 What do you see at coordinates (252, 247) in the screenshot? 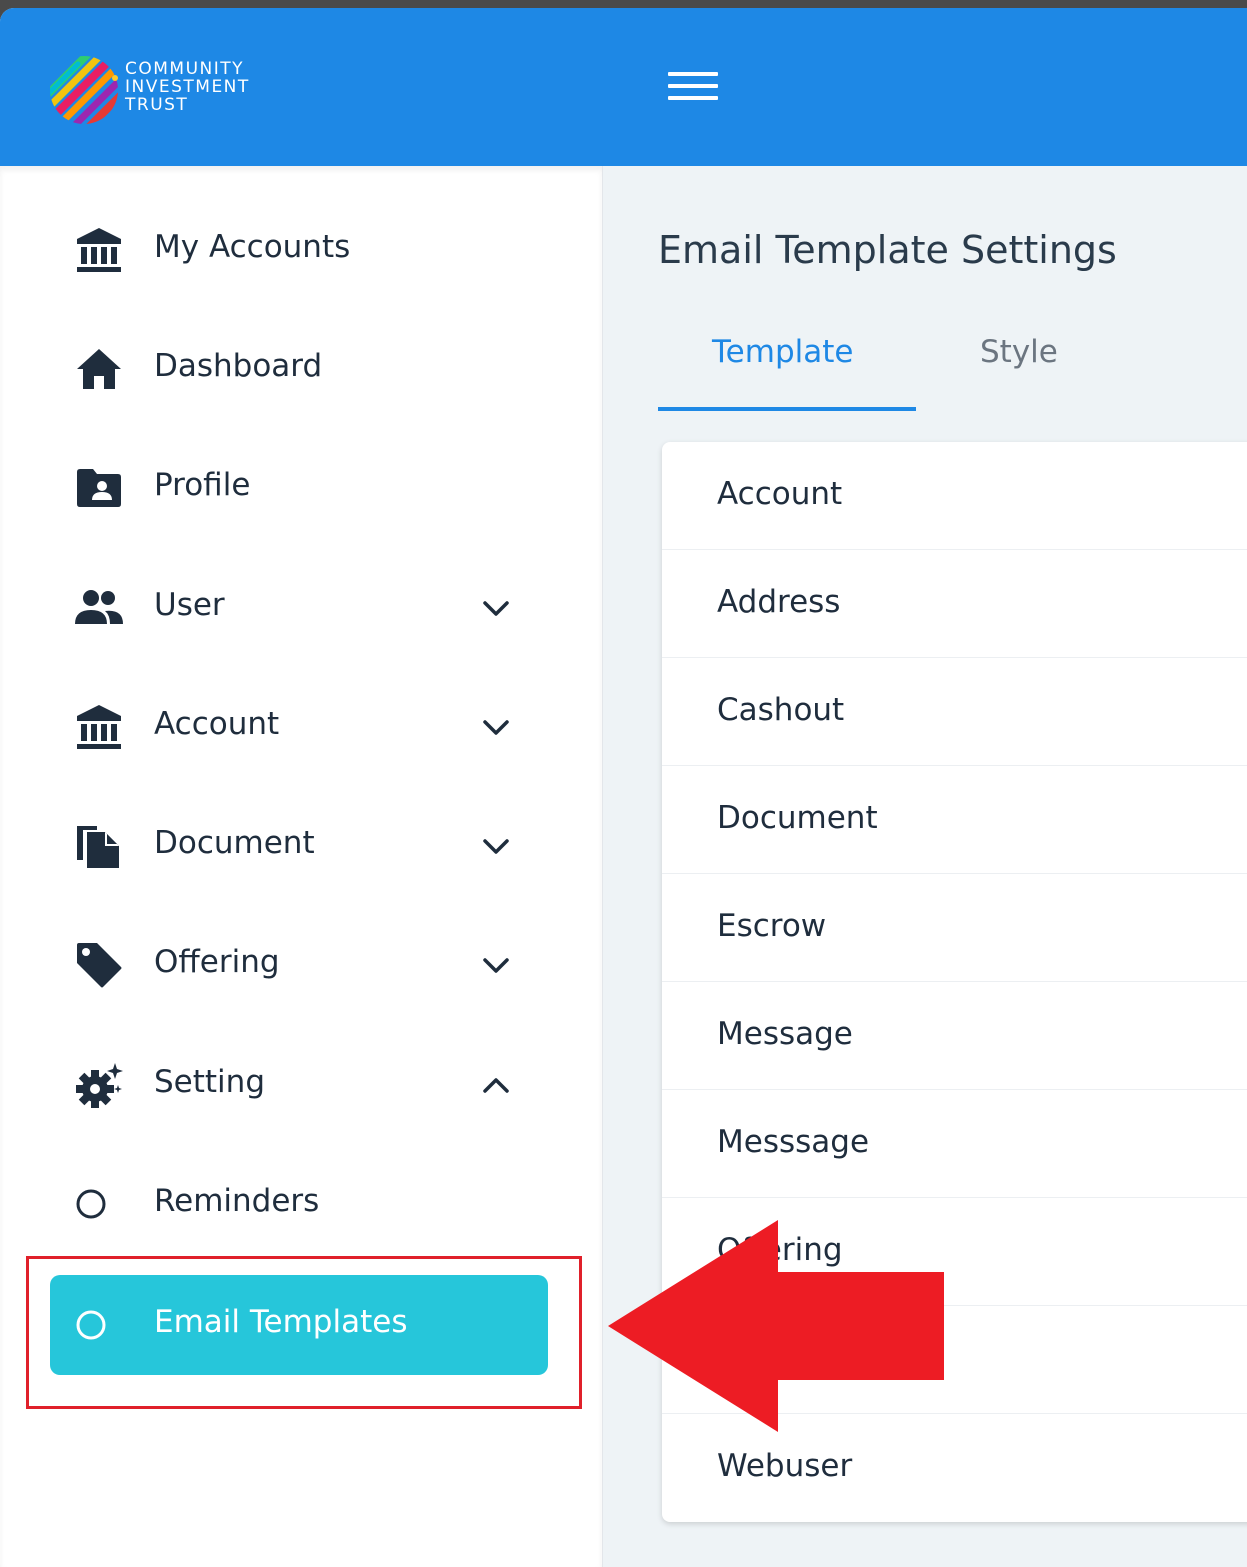
I see `sidebar-item-label: My Accounts` at bounding box center [252, 247].